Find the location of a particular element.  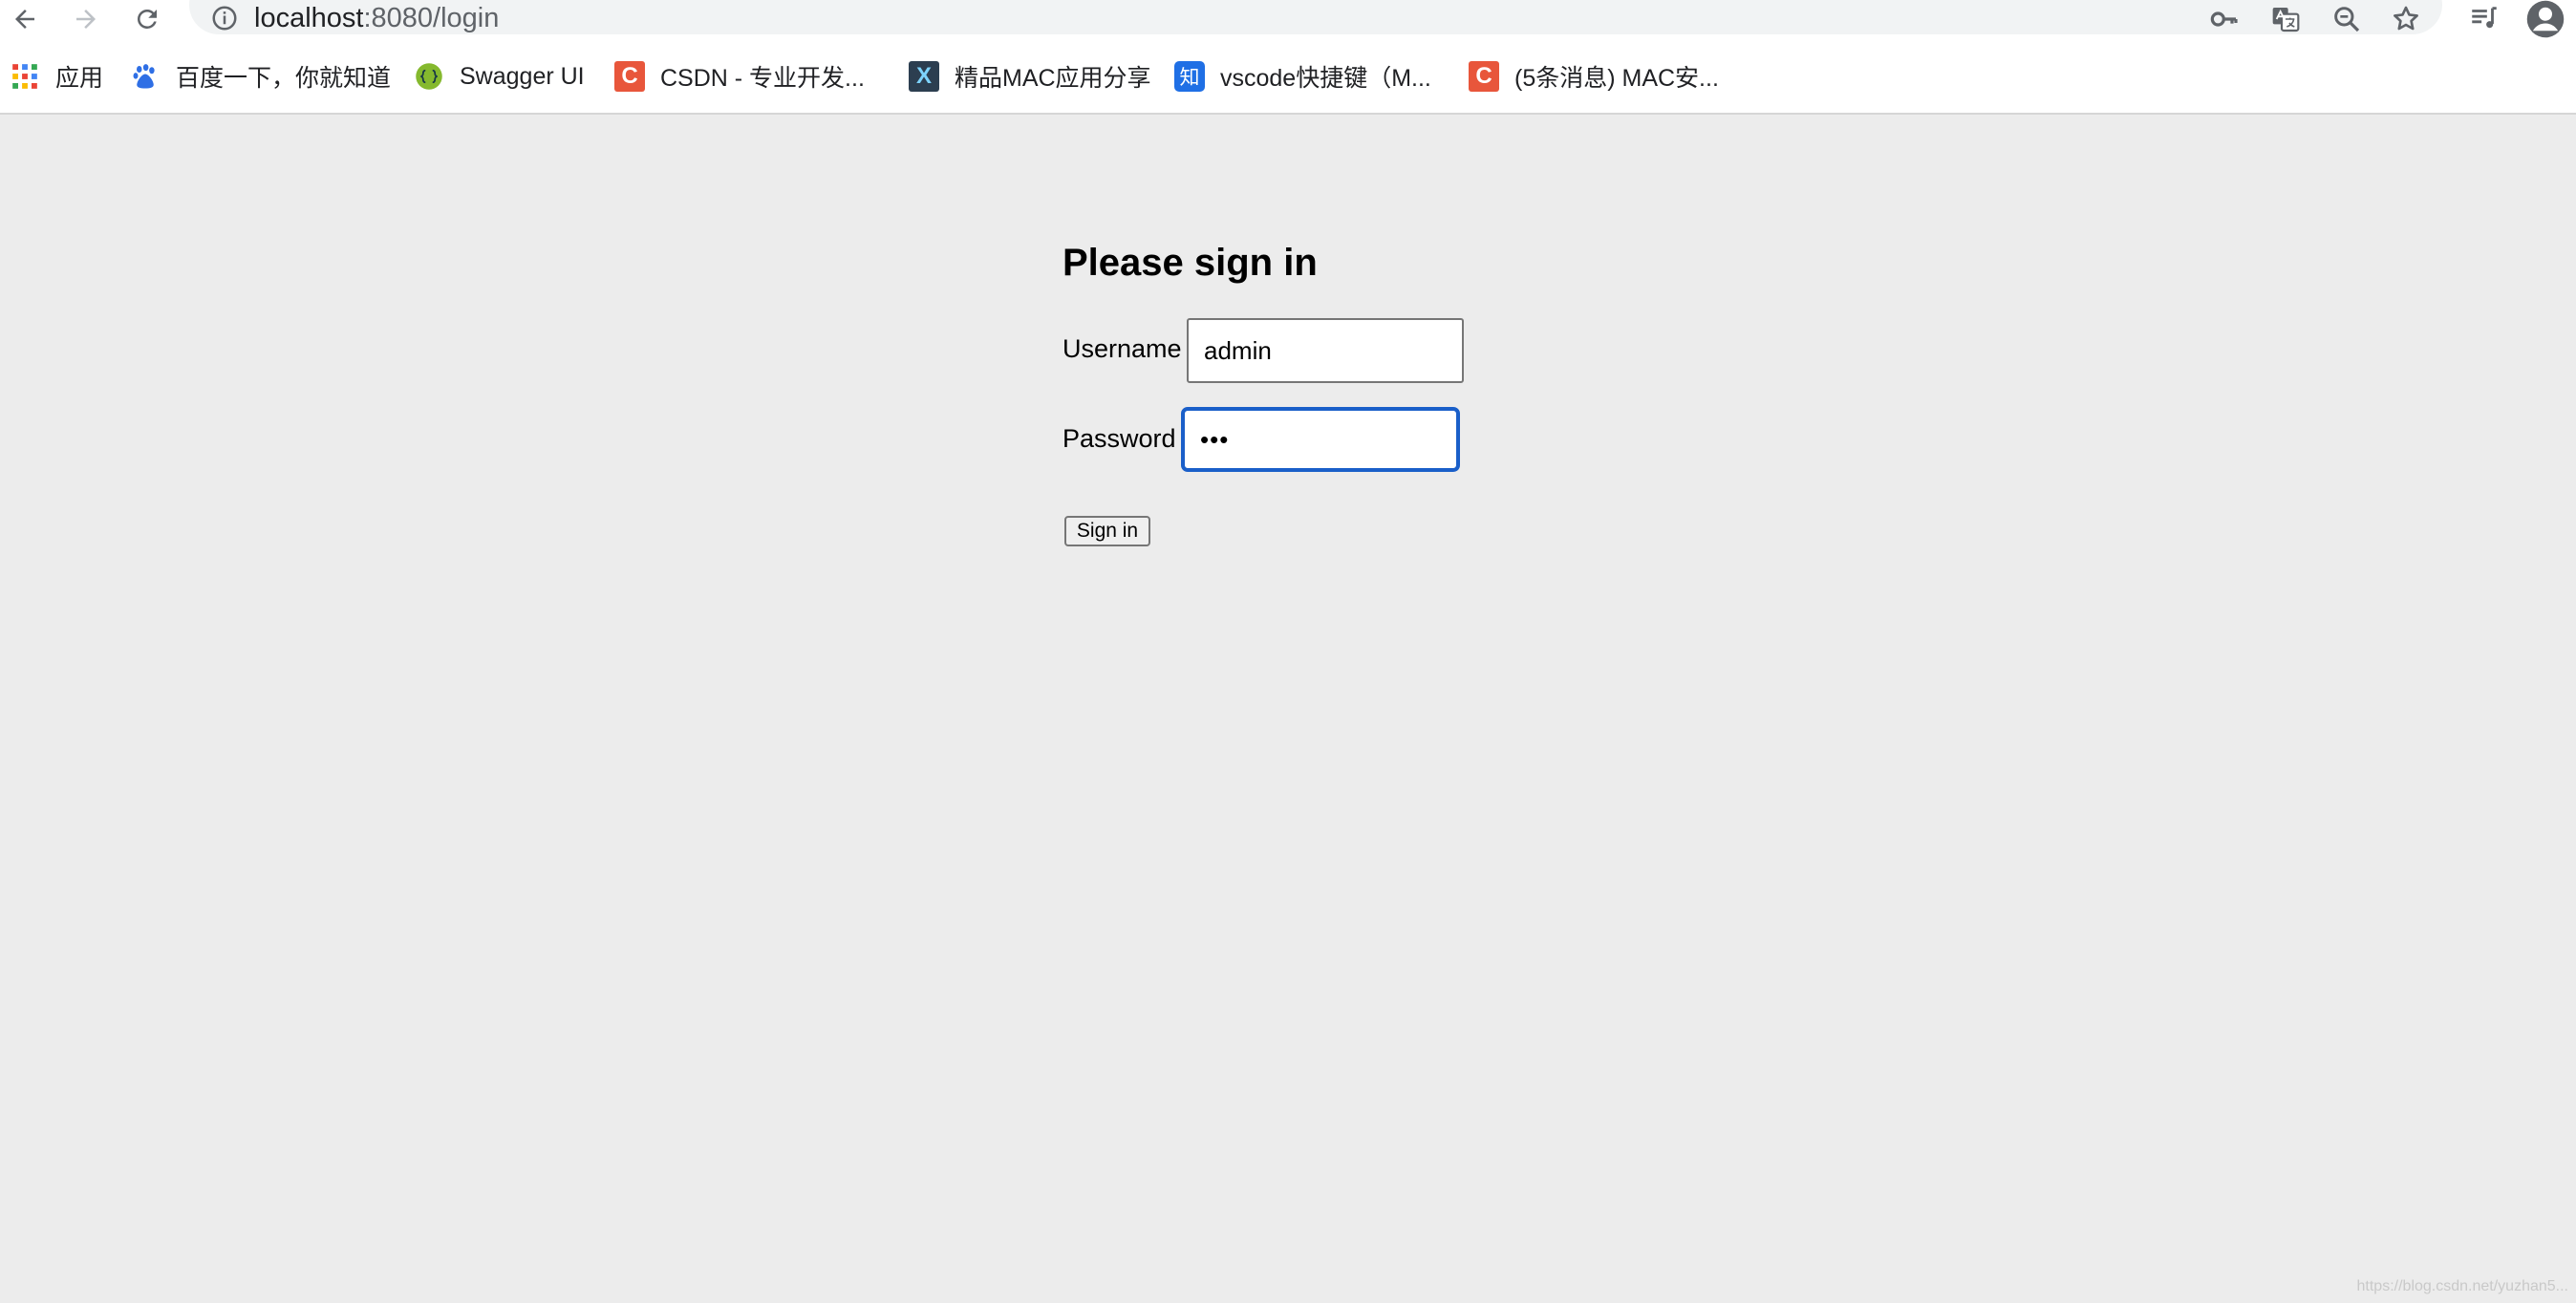

url-host: localhost is located at coordinates (309, 18).